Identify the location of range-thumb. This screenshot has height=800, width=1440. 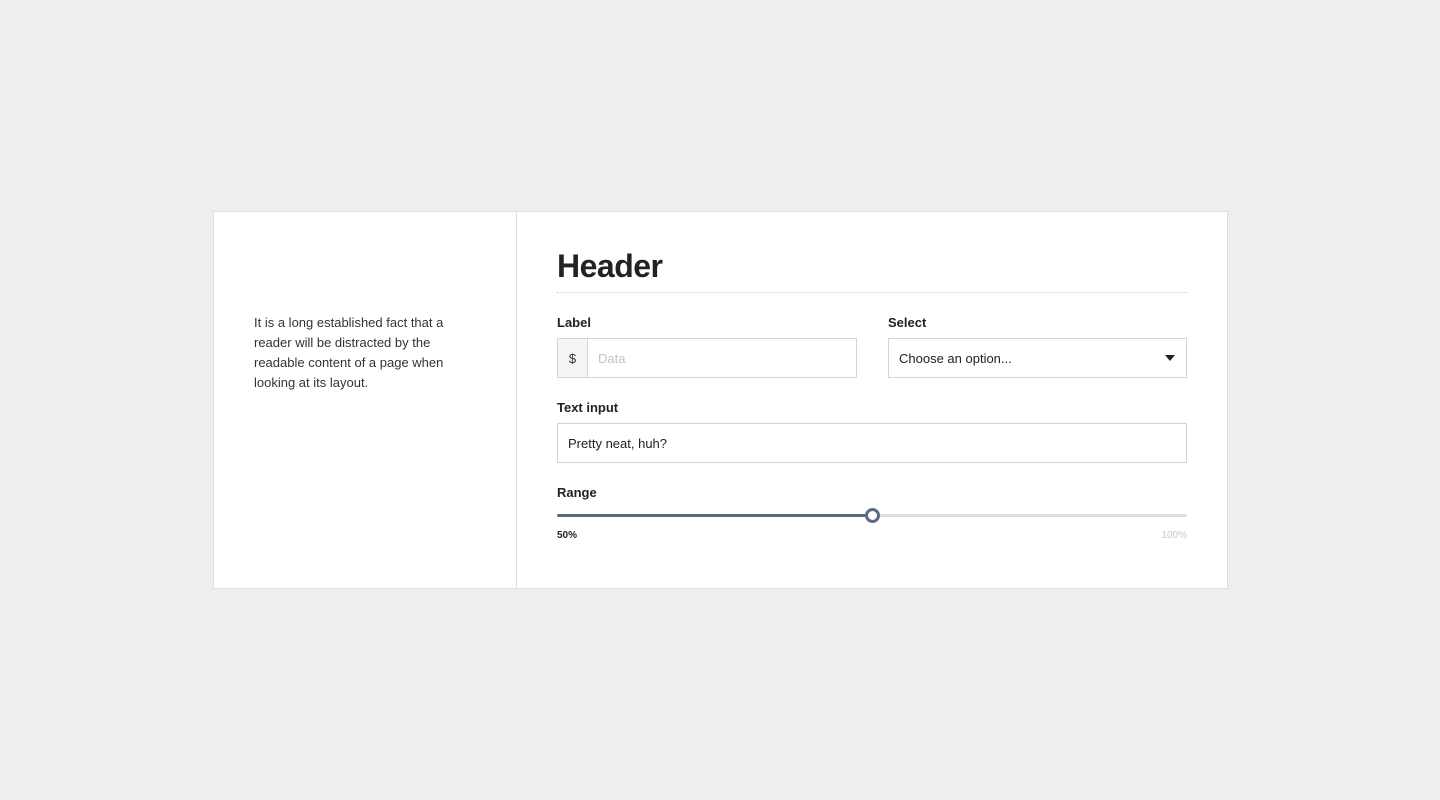
(872, 515).